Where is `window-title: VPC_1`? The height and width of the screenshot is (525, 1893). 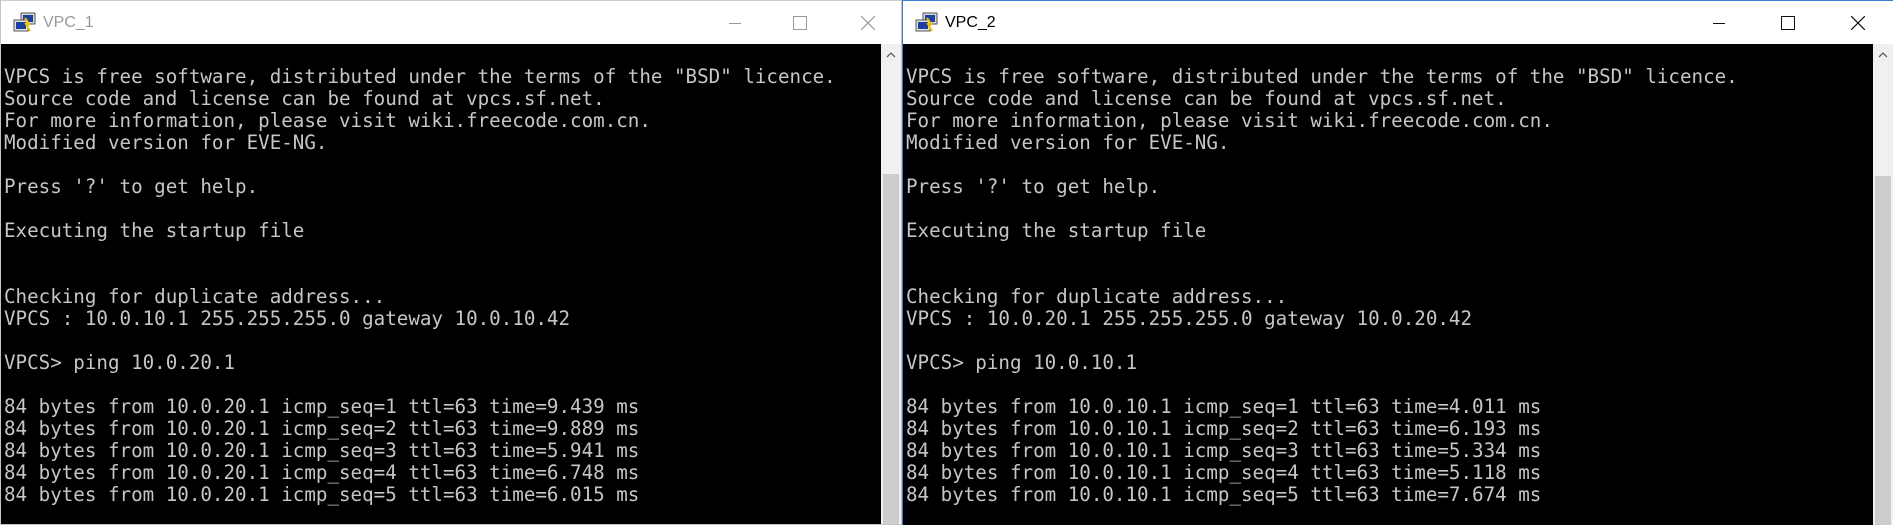 window-title: VPC_1 is located at coordinates (68, 22).